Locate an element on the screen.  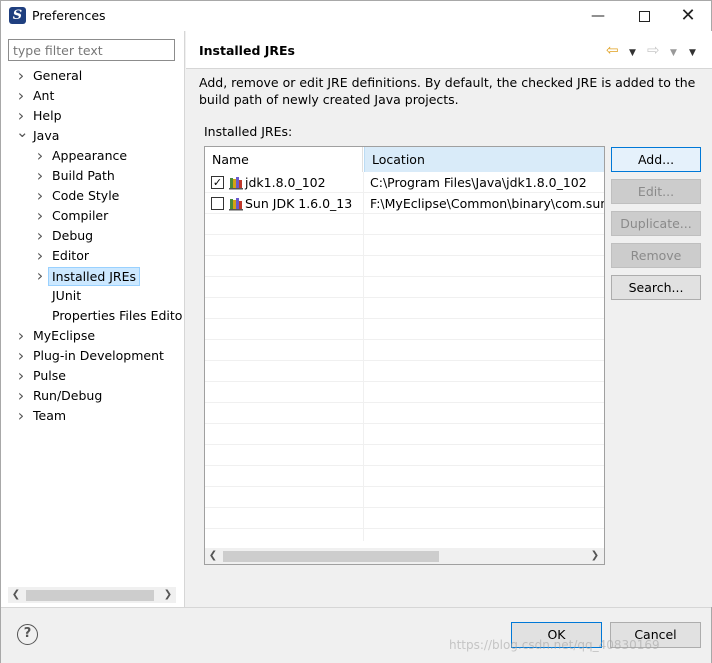
tree-item-label: Java is located at coordinates (46, 135).